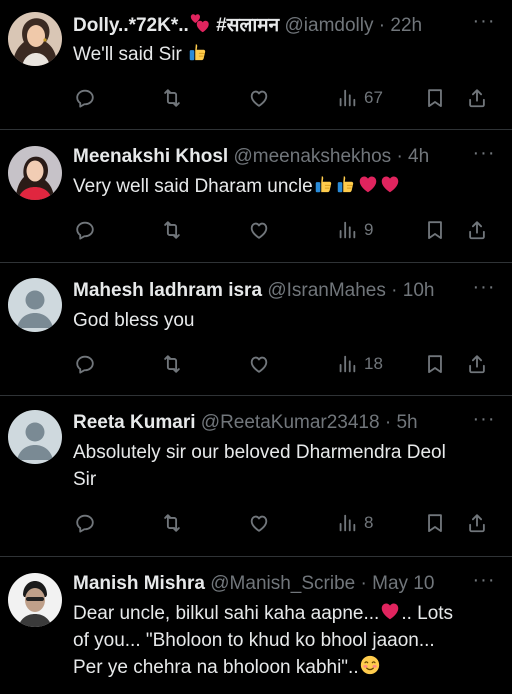 The width and height of the screenshot is (512, 694). I want to click on tweet-text: We'll said Sir, so click(285, 54).